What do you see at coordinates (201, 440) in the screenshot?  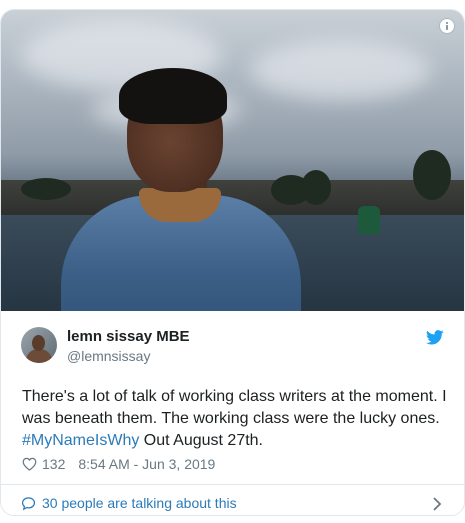 I see `tweet-text-part: Out August 27th.` at bounding box center [201, 440].